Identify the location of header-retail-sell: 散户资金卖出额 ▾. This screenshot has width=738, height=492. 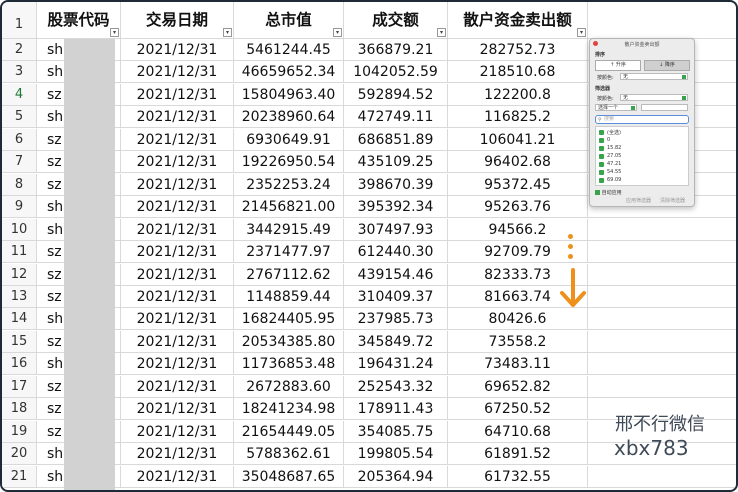
(518, 20).